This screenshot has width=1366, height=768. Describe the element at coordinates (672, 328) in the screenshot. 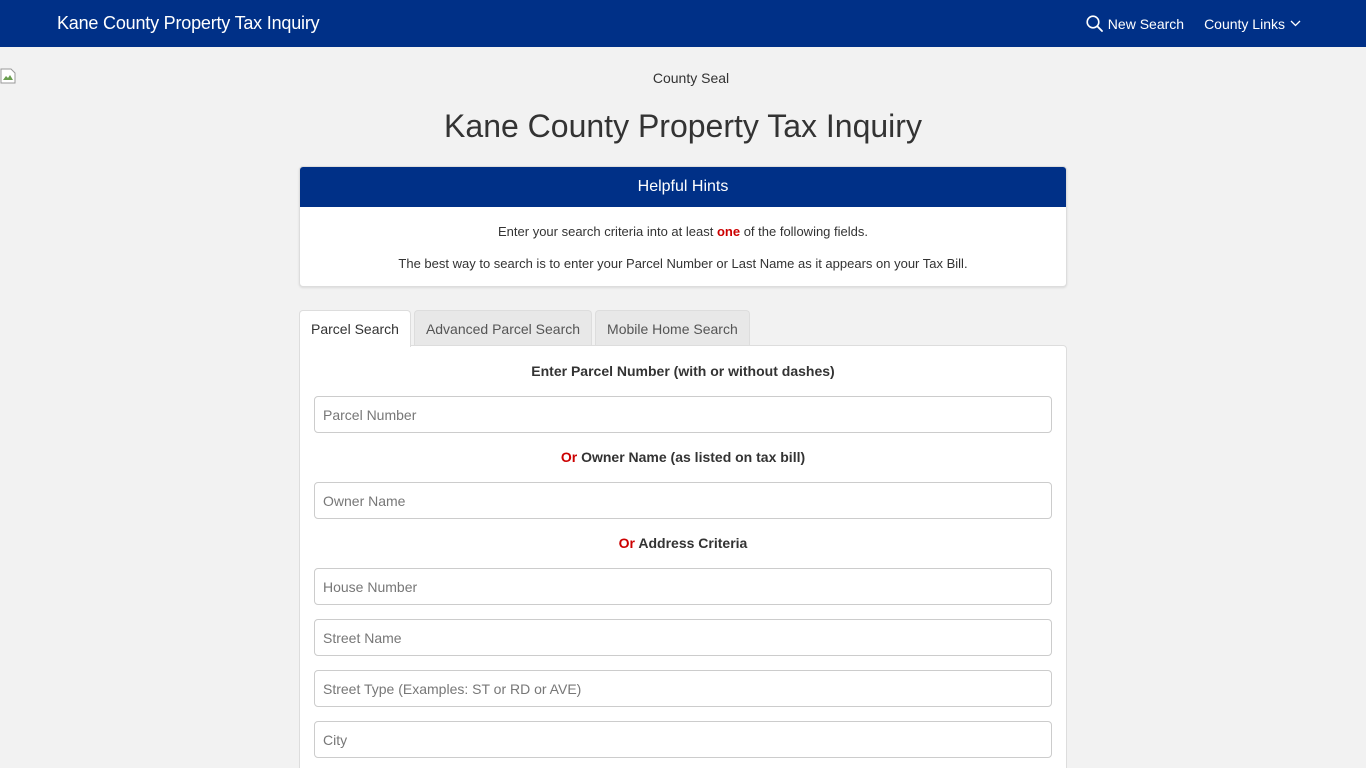

I see `tab-mobile-home-search: Mobile Home Search` at that location.